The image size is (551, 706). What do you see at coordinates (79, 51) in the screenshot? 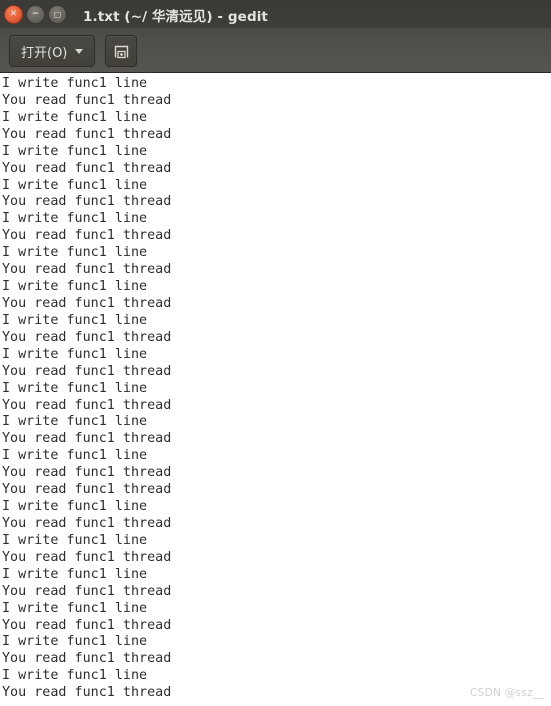
I see `chevron-down-icon` at bounding box center [79, 51].